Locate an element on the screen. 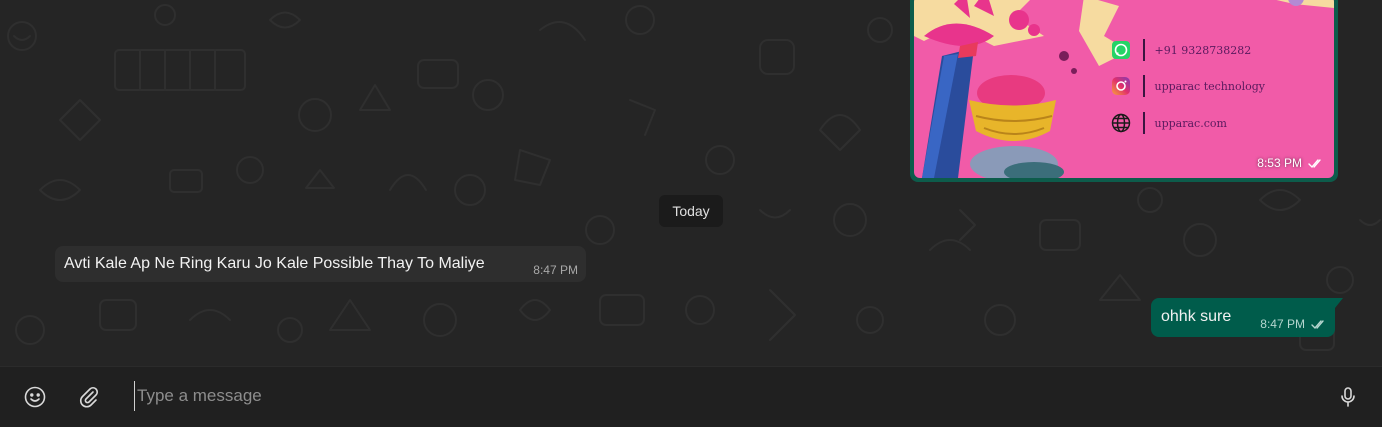 The height and width of the screenshot is (427, 1382). message-input is located at coordinates (715, 396).